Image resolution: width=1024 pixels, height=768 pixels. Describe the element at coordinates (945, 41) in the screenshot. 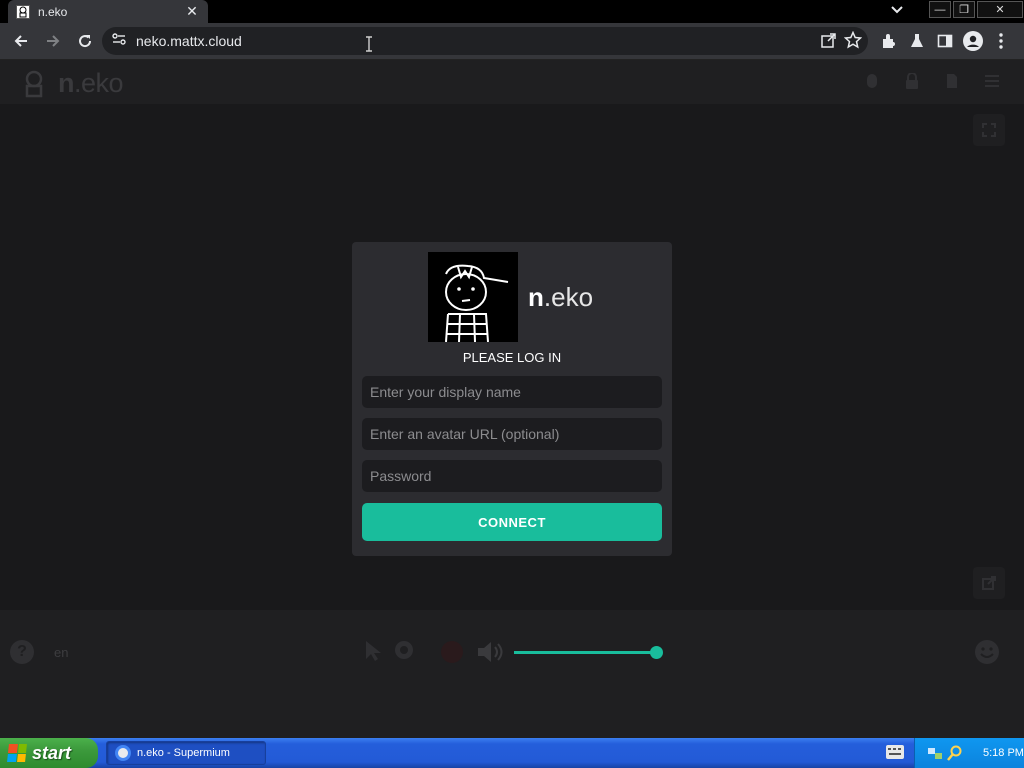

I see `side-panel-icon` at that location.